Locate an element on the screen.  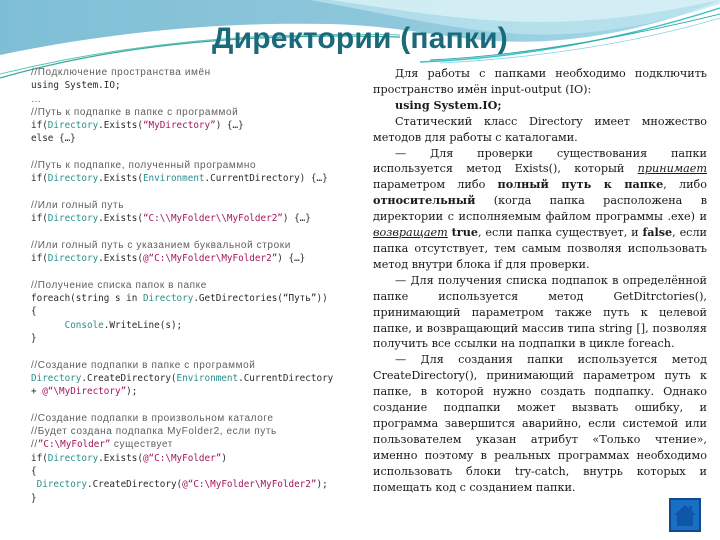
code-token-plain: .CurrentDirectory is located at coordinates (286, 378).